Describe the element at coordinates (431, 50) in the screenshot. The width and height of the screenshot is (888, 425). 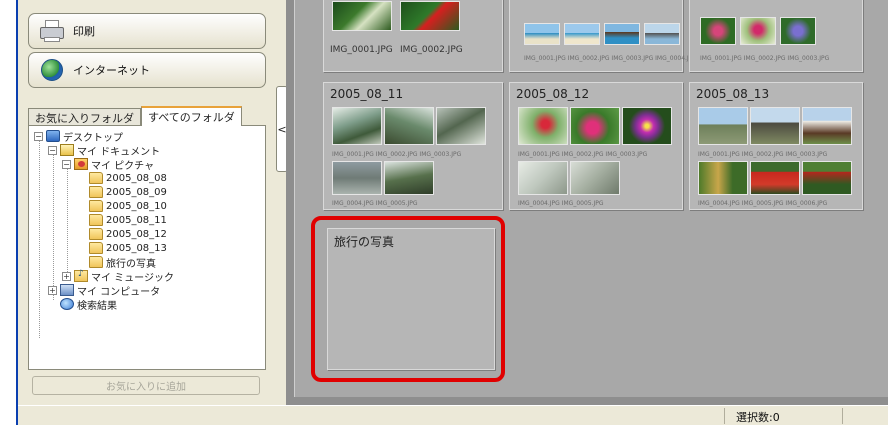
I see `thumbnail-label: IMG_0002.JPG` at that location.